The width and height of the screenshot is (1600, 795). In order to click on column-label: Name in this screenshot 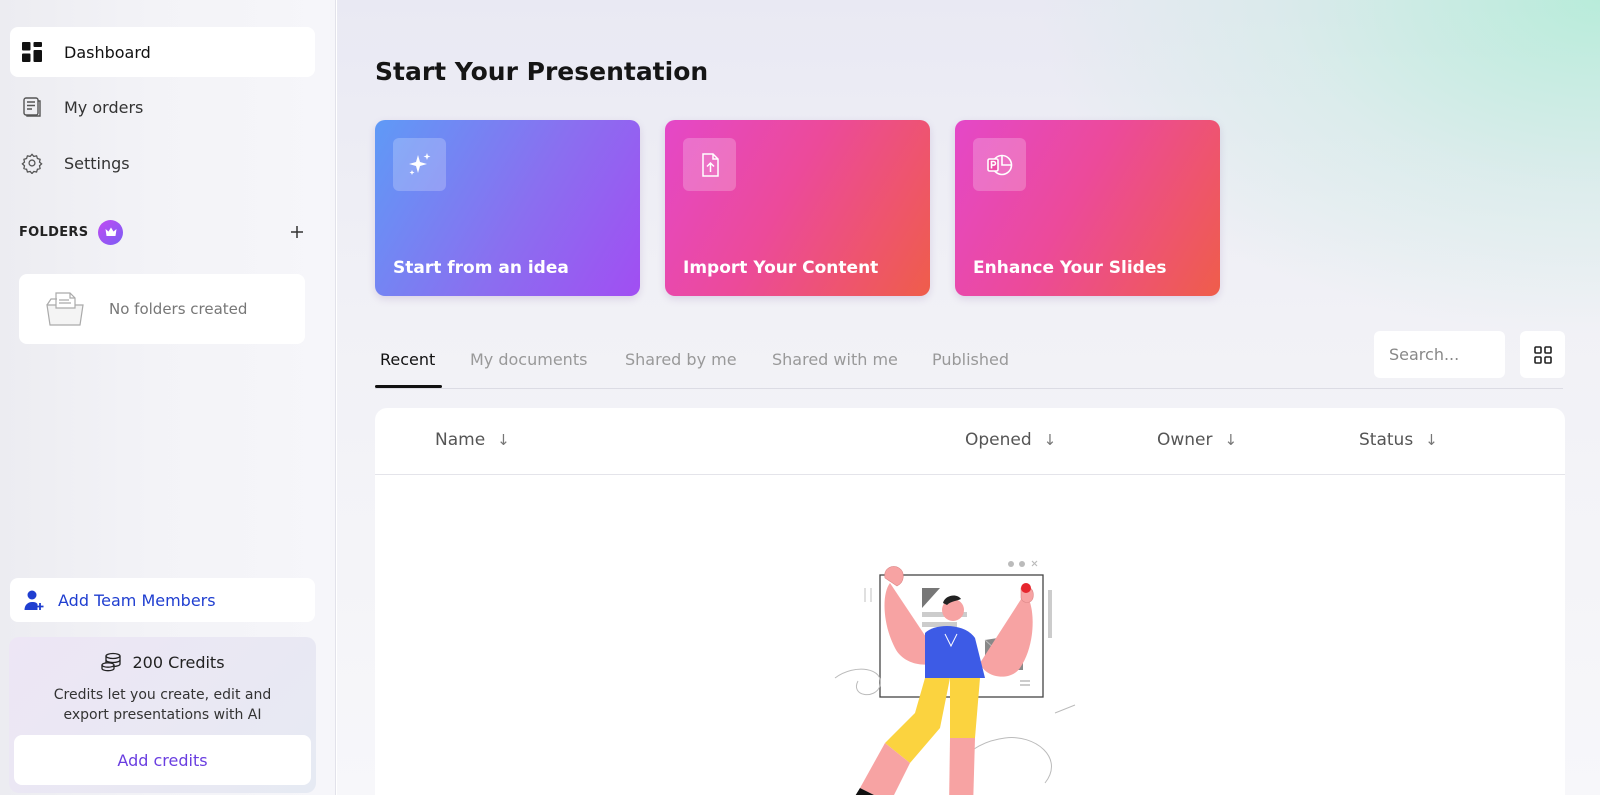, I will do `click(460, 440)`.